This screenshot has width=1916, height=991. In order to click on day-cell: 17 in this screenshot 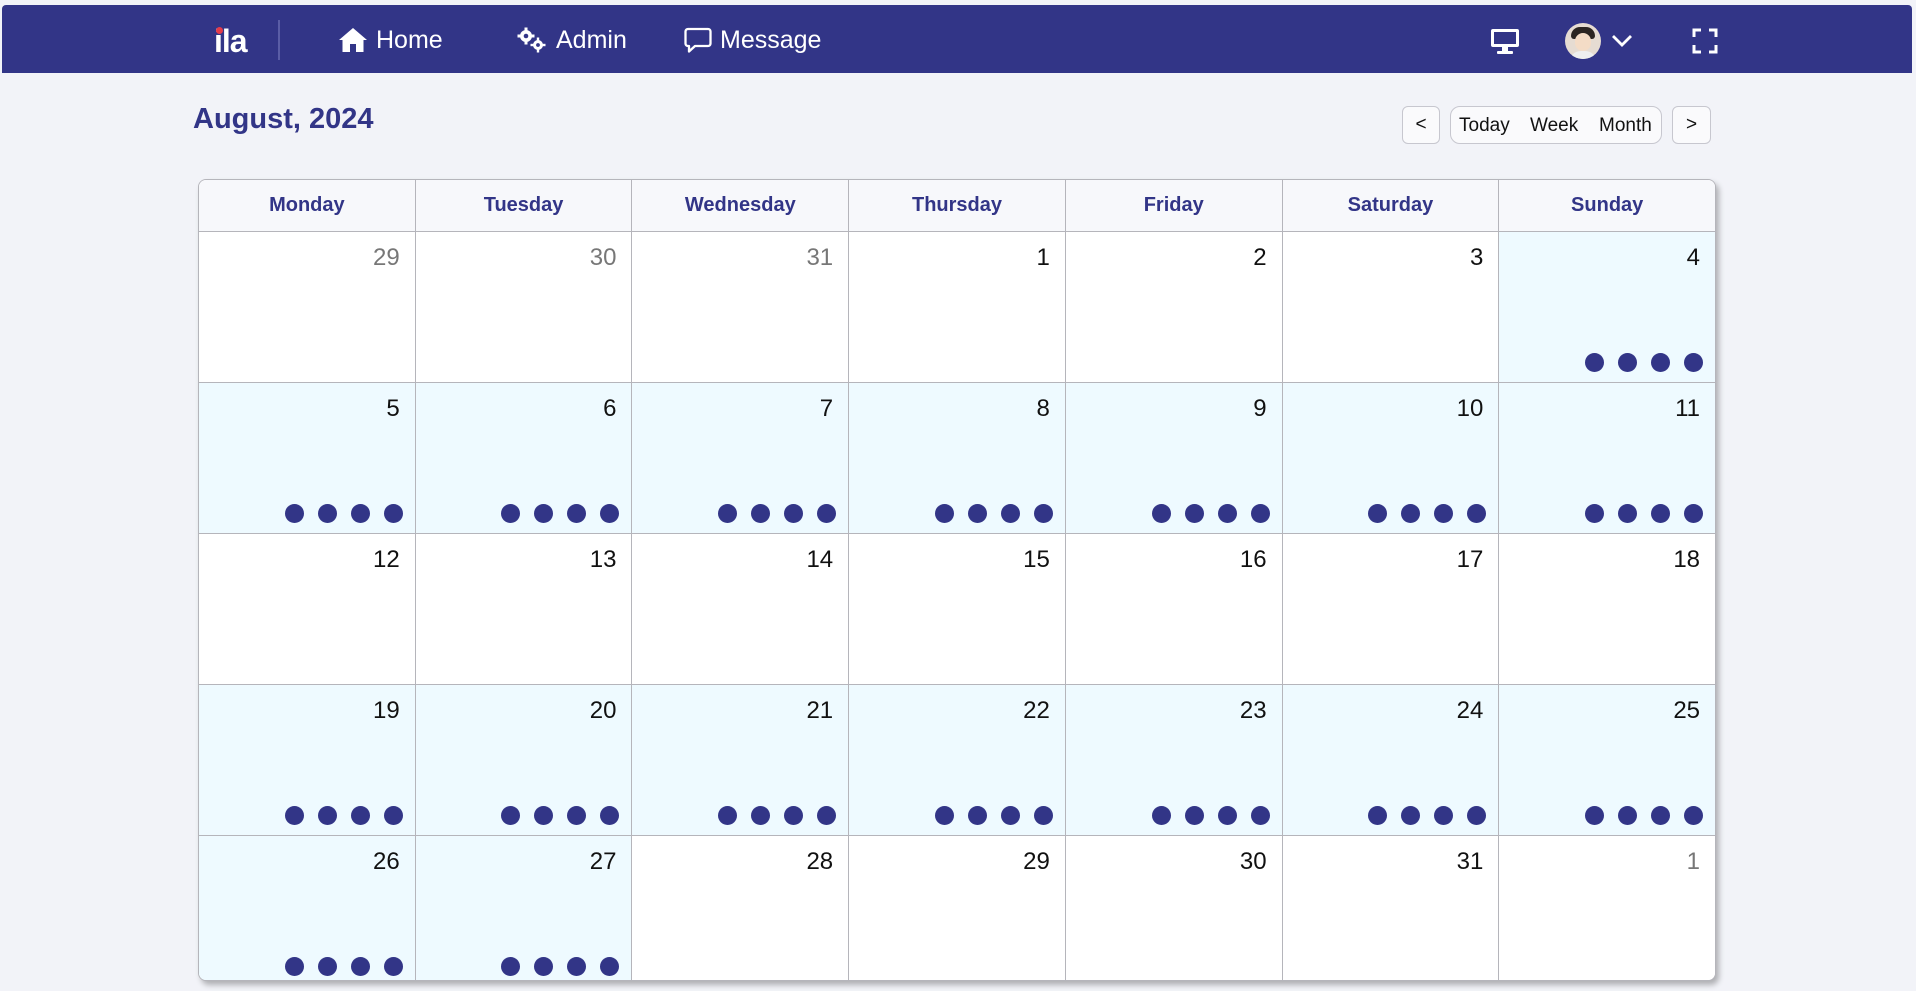, I will do `click(1391, 609)`.